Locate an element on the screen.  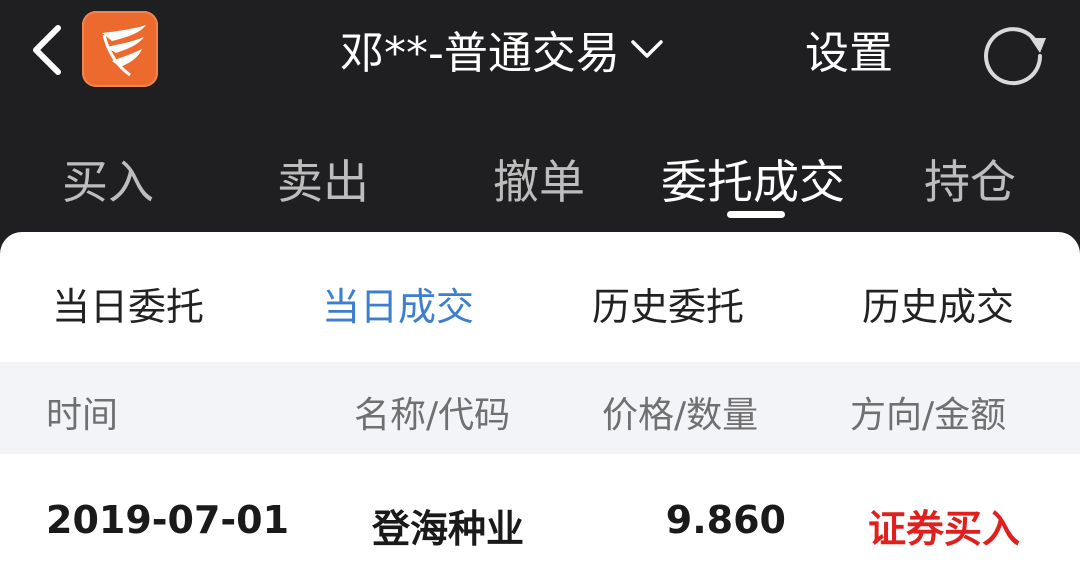
account-title-text: 邓**-普通交易 is located at coordinates (480, 53).